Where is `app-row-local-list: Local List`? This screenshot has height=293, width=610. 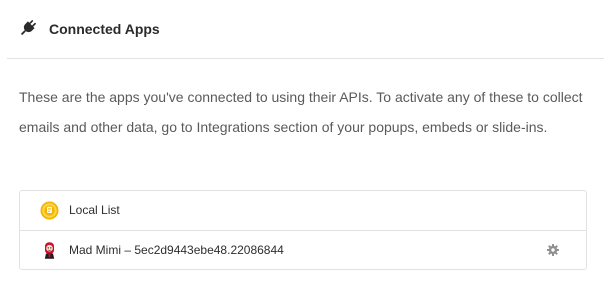 app-row-local-list: Local List is located at coordinates (303, 211).